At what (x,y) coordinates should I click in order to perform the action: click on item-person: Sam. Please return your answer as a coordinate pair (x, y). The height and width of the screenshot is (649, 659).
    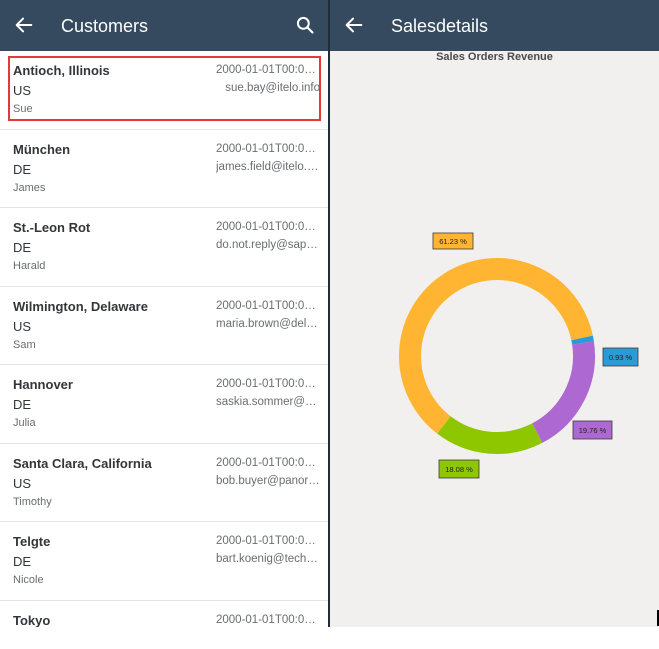
    Looking at the image, I should click on (24, 344).